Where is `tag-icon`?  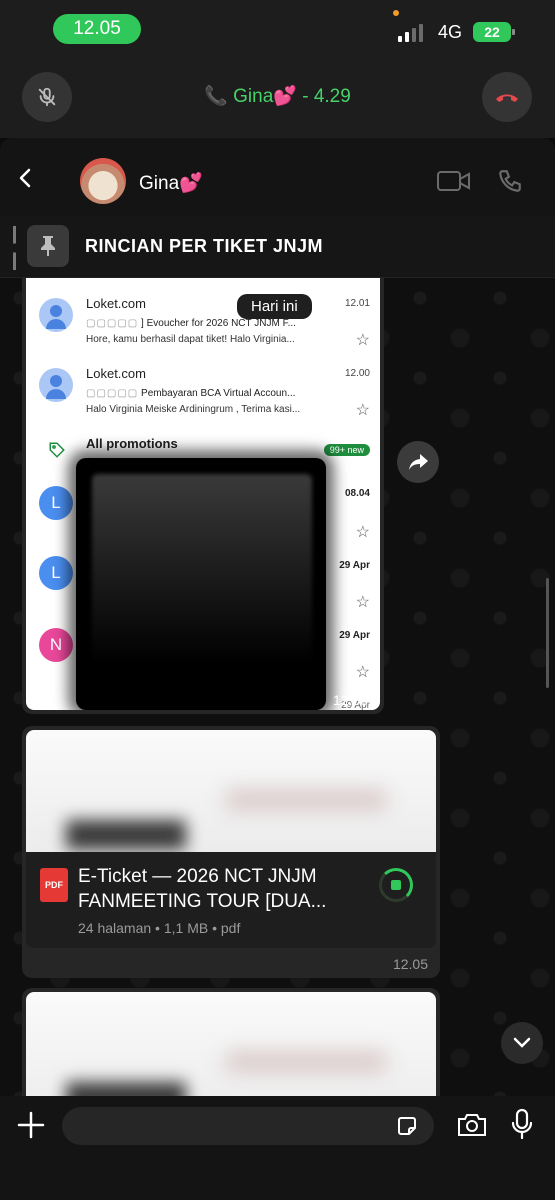
tag-icon is located at coordinates (57, 450).